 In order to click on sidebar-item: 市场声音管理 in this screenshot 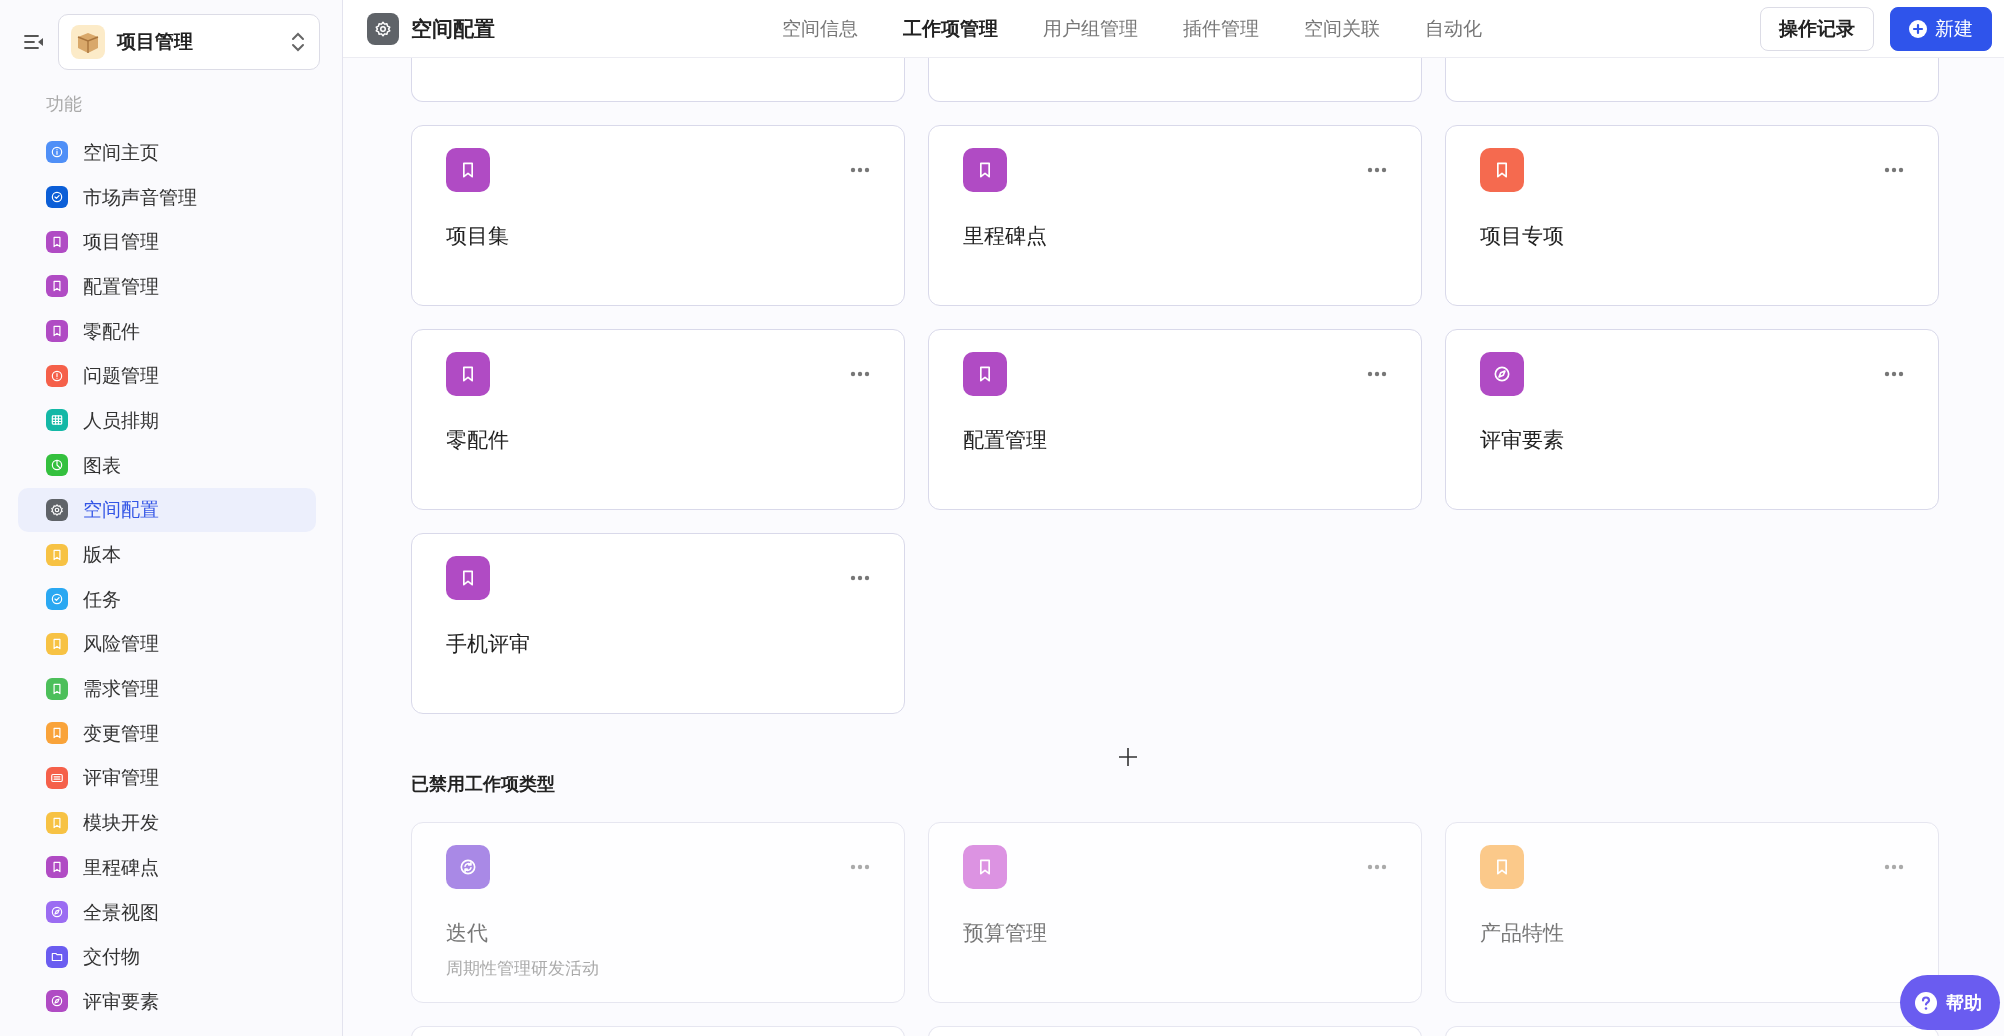, I will do `click(167, 197)`.